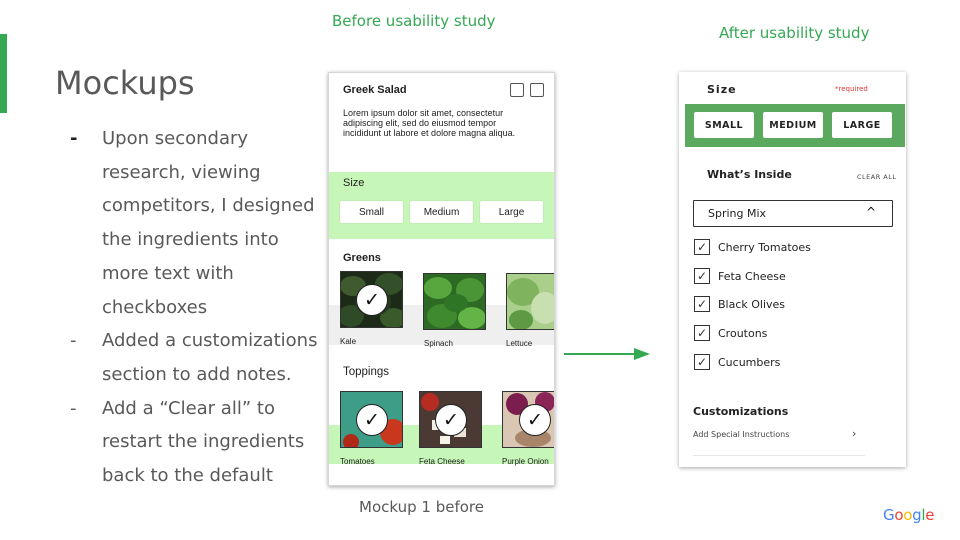  I want to click on kale-tile: ✓, so click(371, 299).